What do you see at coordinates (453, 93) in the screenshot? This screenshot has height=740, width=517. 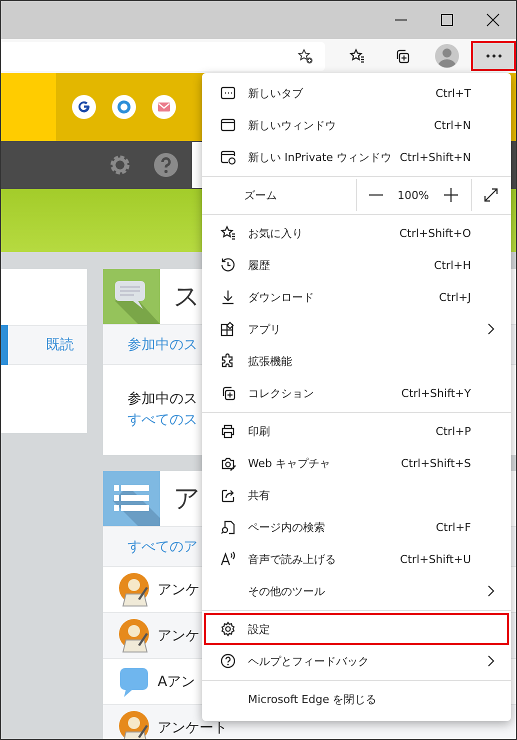 I see `shortcut-text: Ctrl+T` at bounding box center [453, 93].